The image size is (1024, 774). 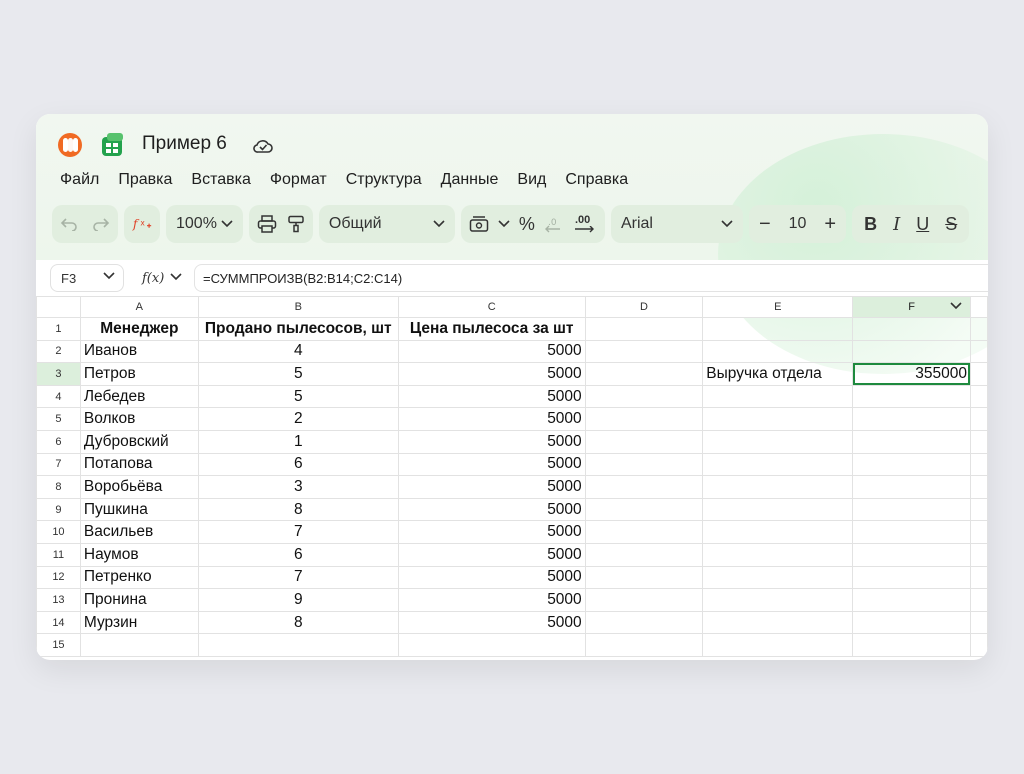 What do you see at coordinates (676, 224) in the screenshot?
I see `font-select: Arial` at bounding box center [676, 224].